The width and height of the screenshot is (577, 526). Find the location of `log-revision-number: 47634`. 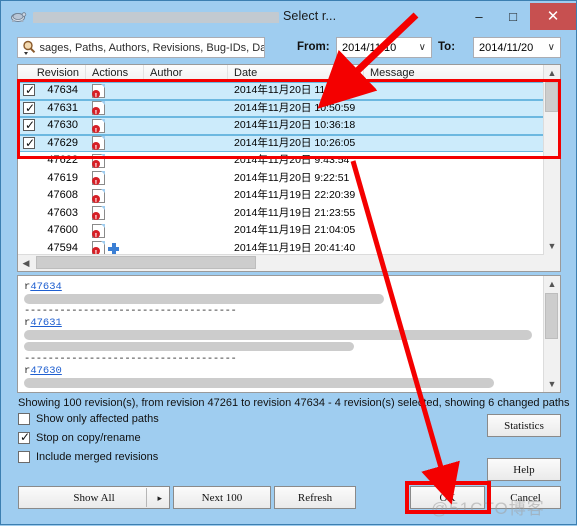

log-revision-number: 47634 is located at coordinates (46, 287).